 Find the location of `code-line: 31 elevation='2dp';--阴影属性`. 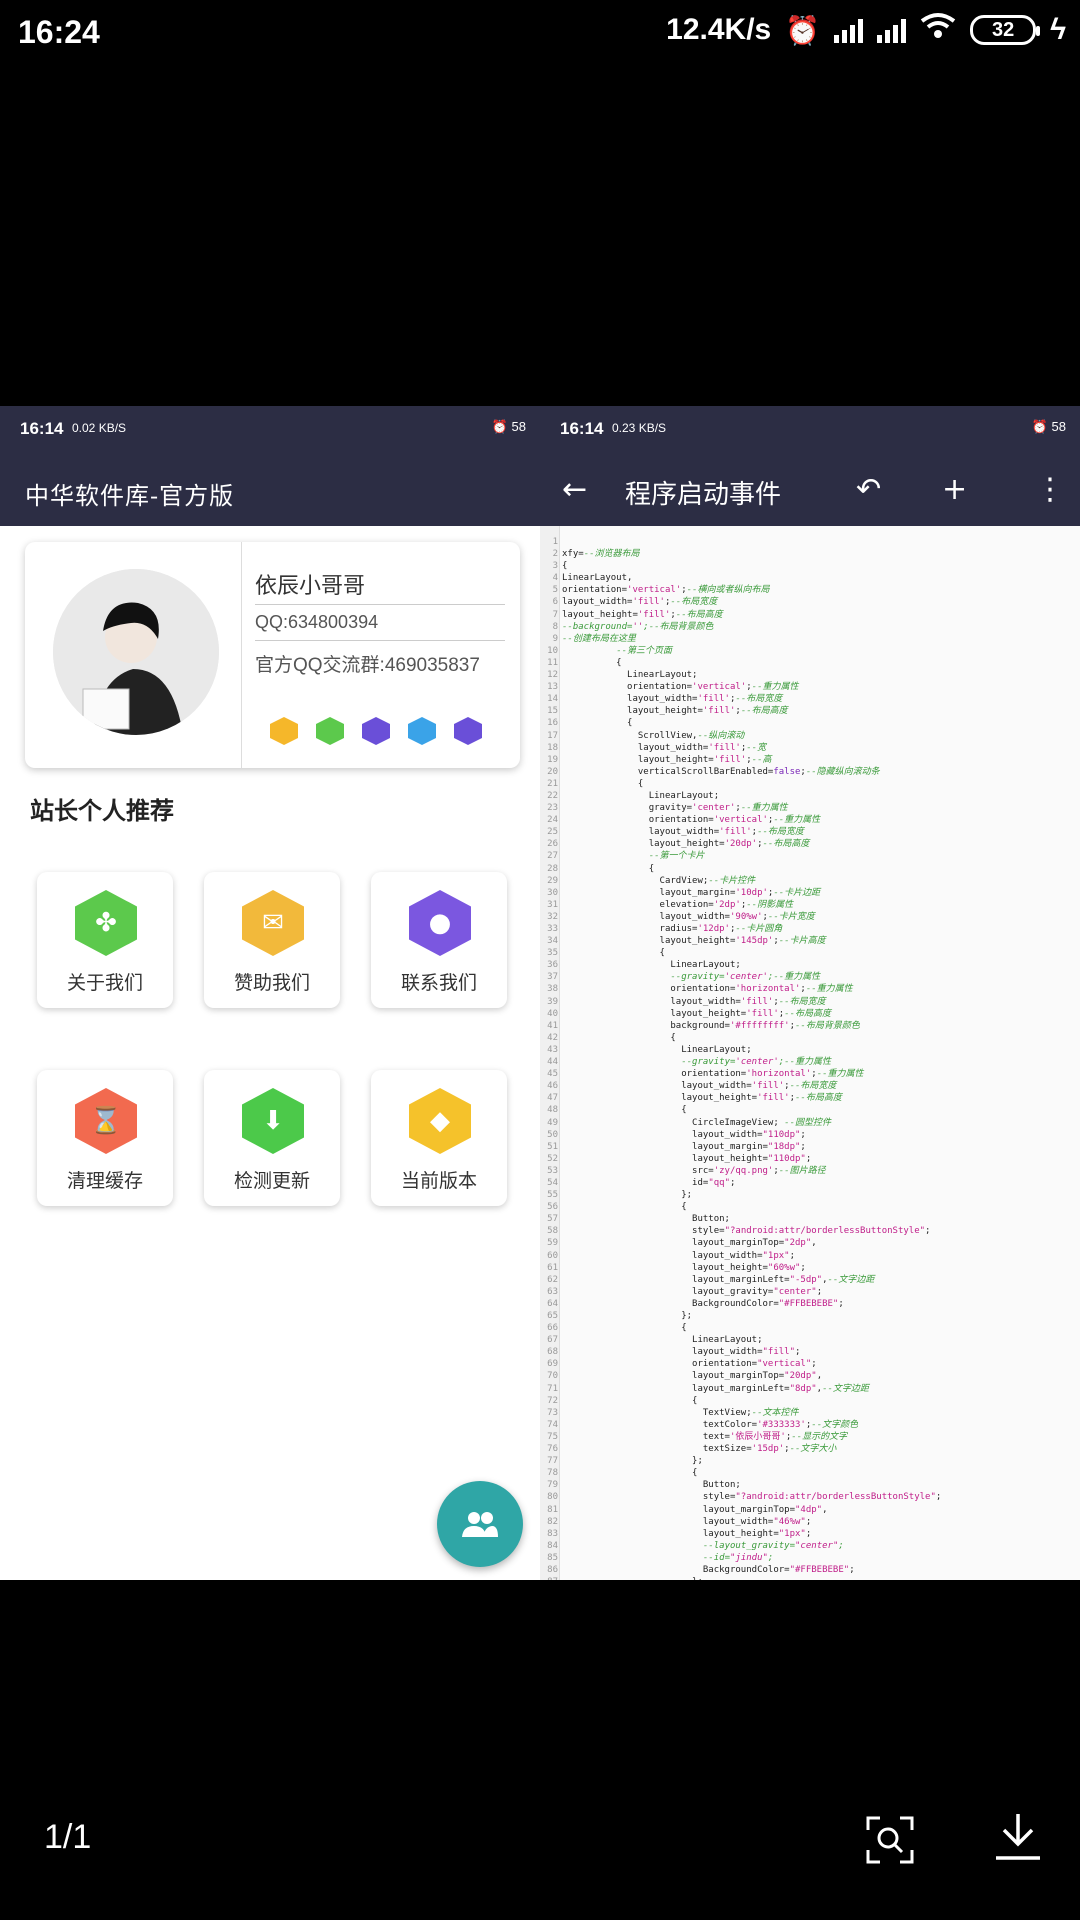

code-line: 31 elevation='2dp';--阴影属性 is located at coordinates (670, 904).